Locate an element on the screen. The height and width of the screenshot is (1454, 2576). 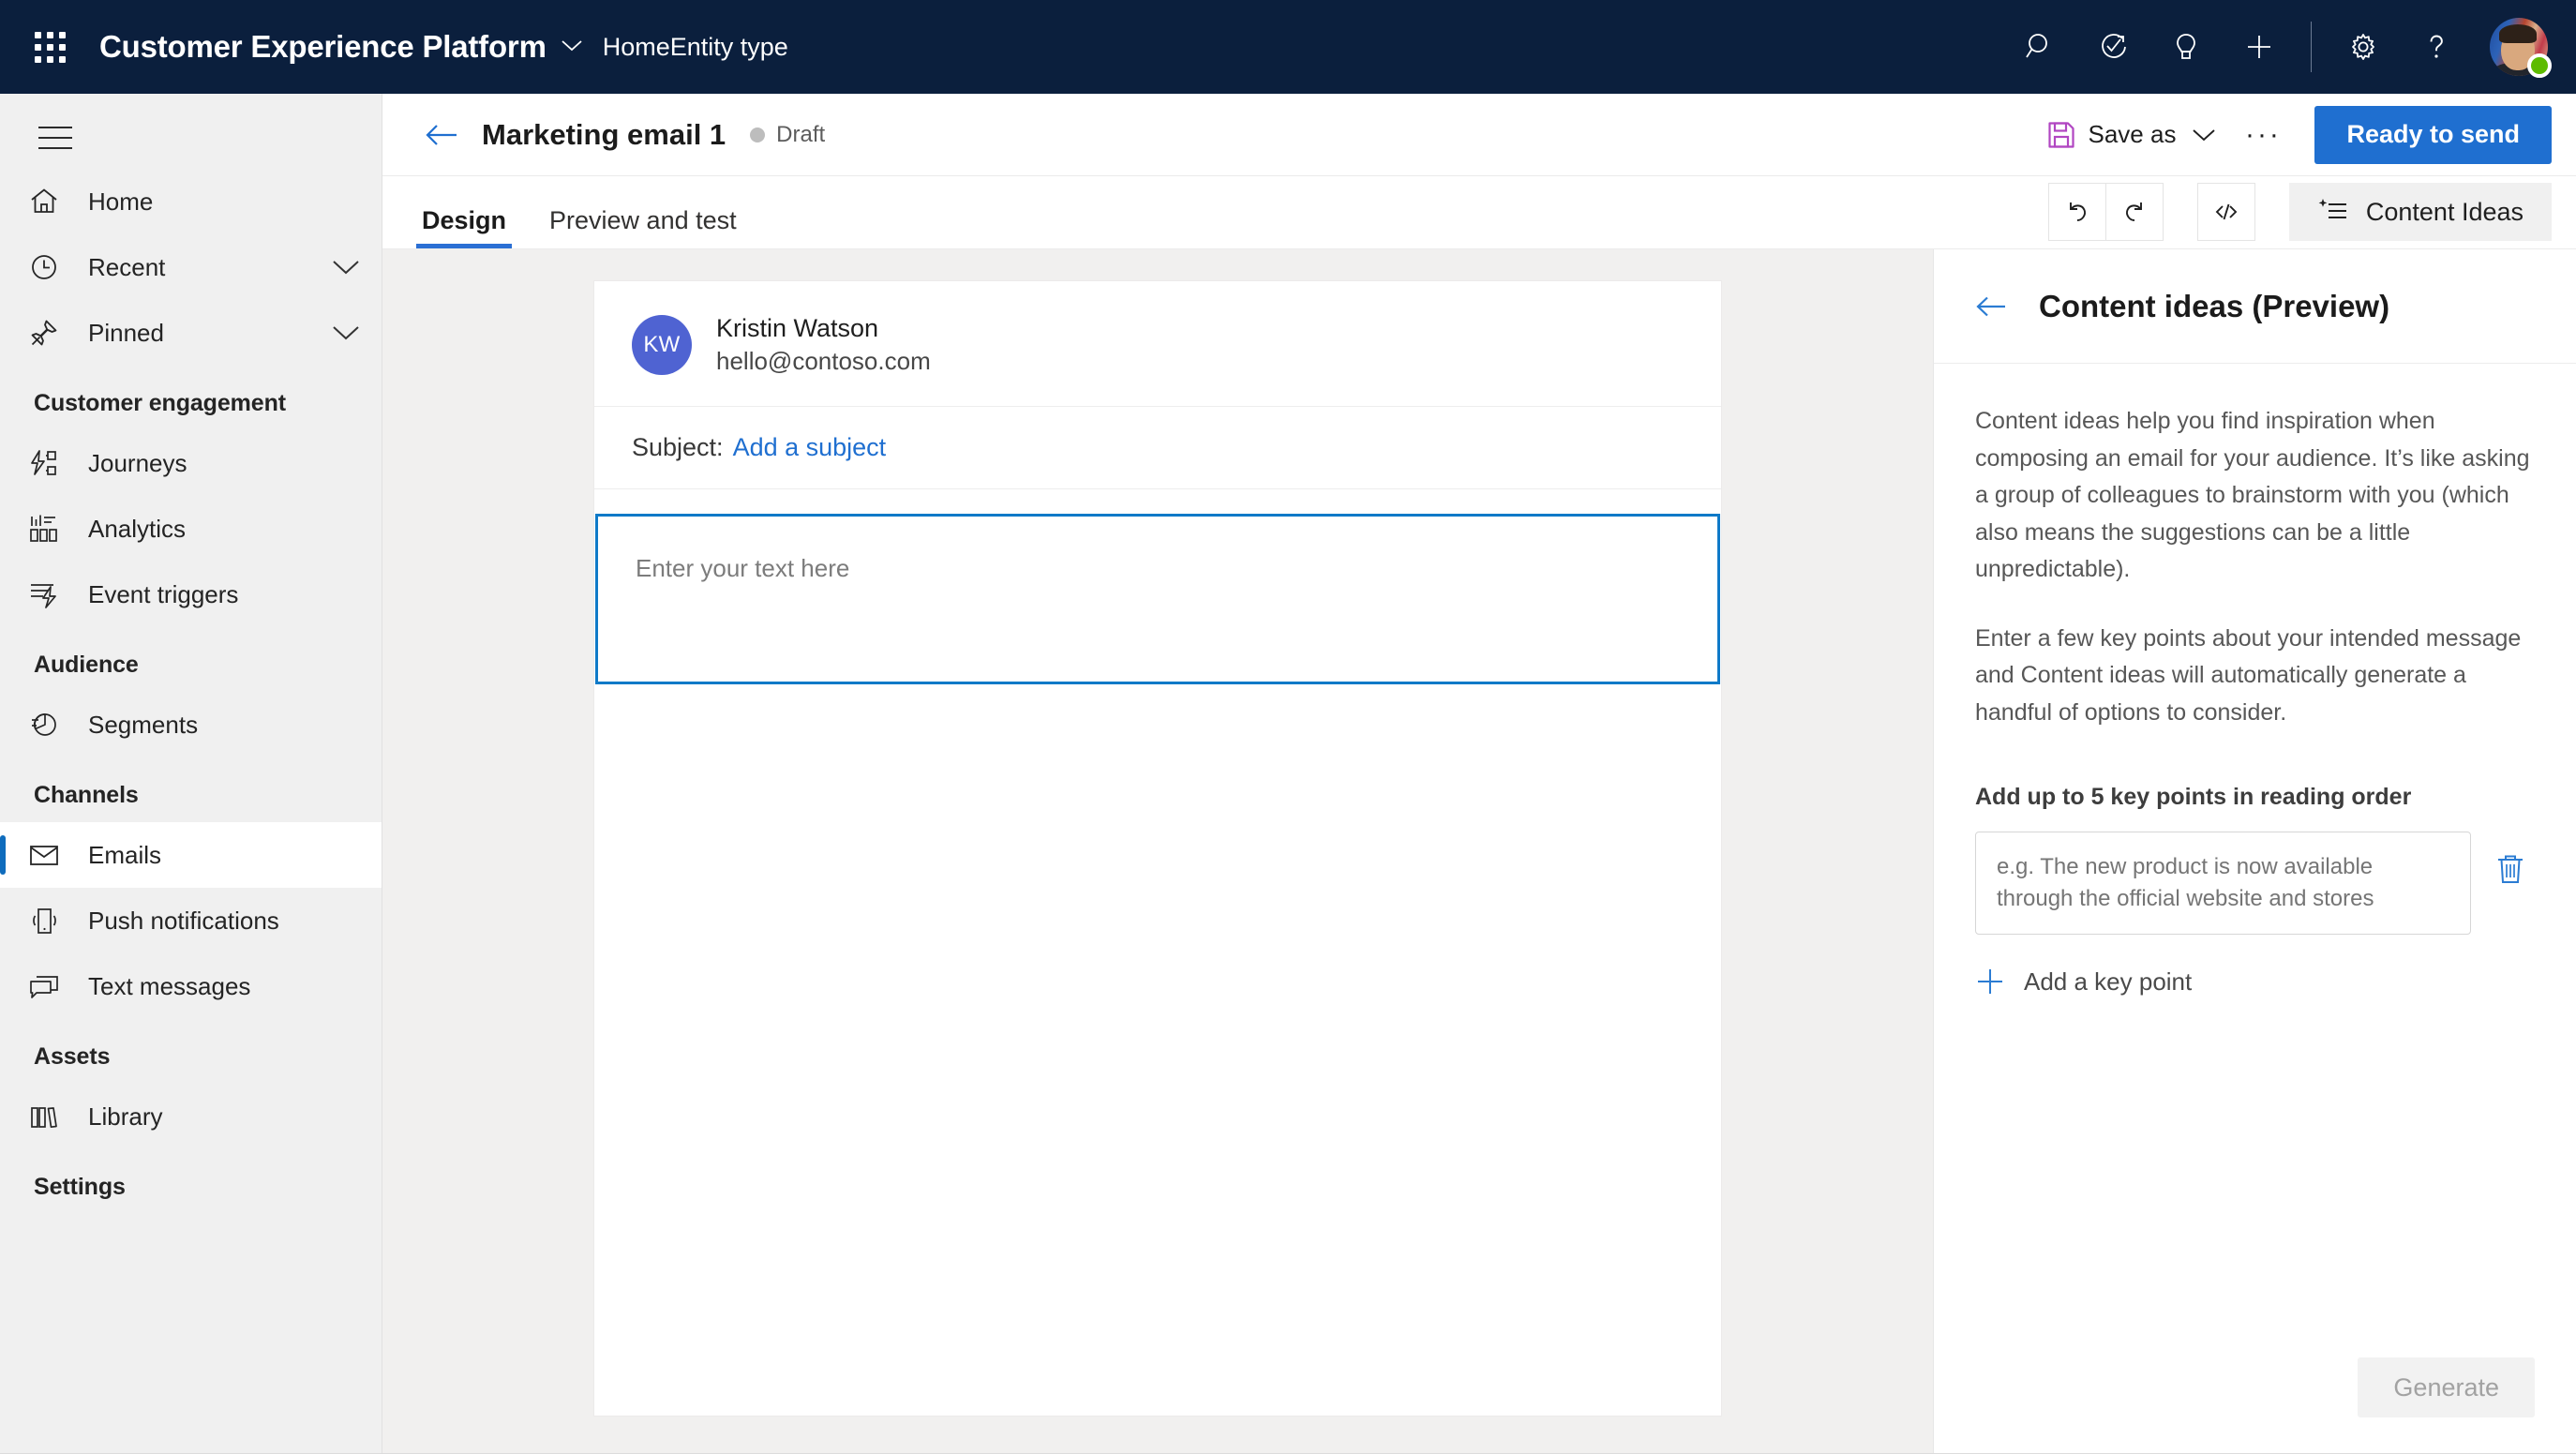
add-key-point-label: Add a key point is located at coordinates (2108, 981).